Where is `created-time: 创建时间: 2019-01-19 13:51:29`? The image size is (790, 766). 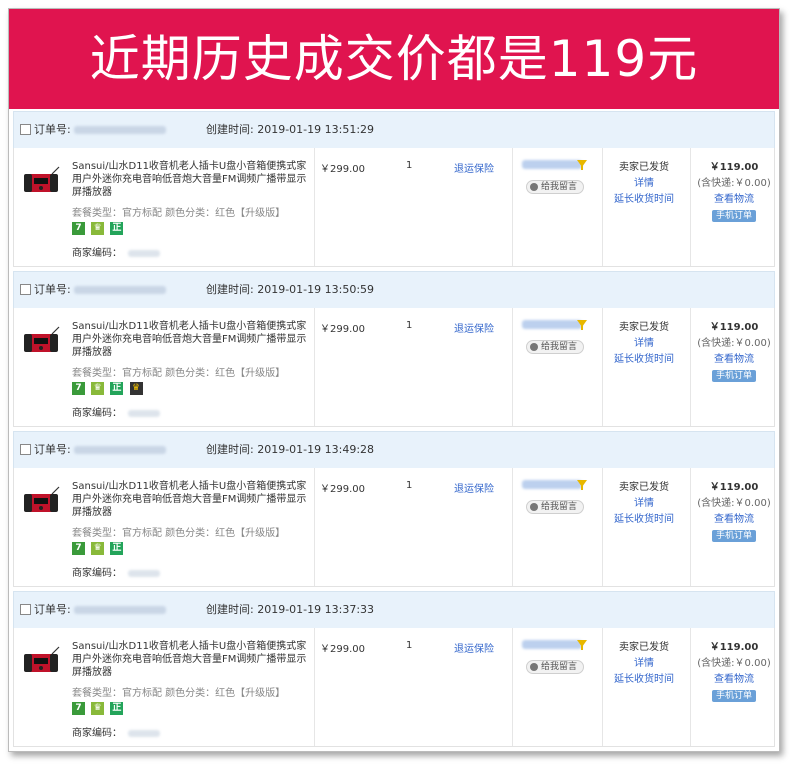
created-time: 创建时间: 2019-01-19 13:51:29 is located at coordinates (290, 129).